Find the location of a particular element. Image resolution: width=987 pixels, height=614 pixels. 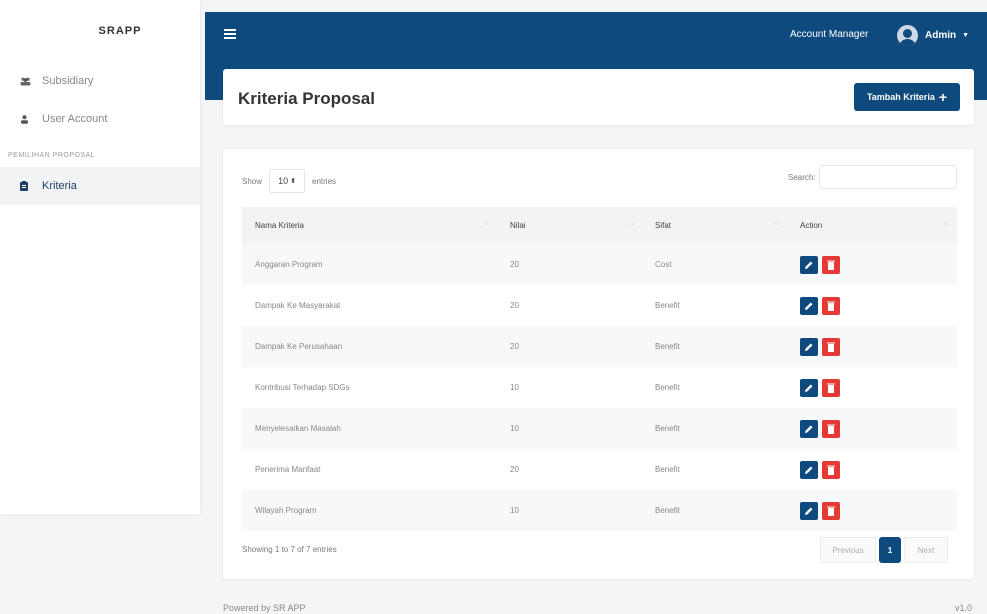

select-arrows-icon: ⬍ is located at coordinates (293, 181).